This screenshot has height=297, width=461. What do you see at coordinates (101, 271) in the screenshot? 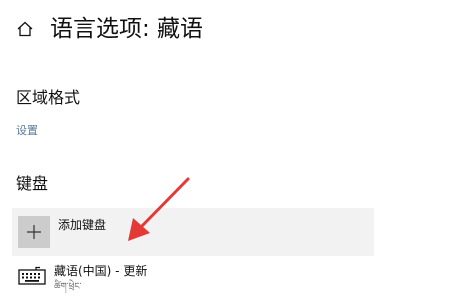
I see `keyboard-name: 藏语(中国) - 更新` at bounding box center [101, 271].